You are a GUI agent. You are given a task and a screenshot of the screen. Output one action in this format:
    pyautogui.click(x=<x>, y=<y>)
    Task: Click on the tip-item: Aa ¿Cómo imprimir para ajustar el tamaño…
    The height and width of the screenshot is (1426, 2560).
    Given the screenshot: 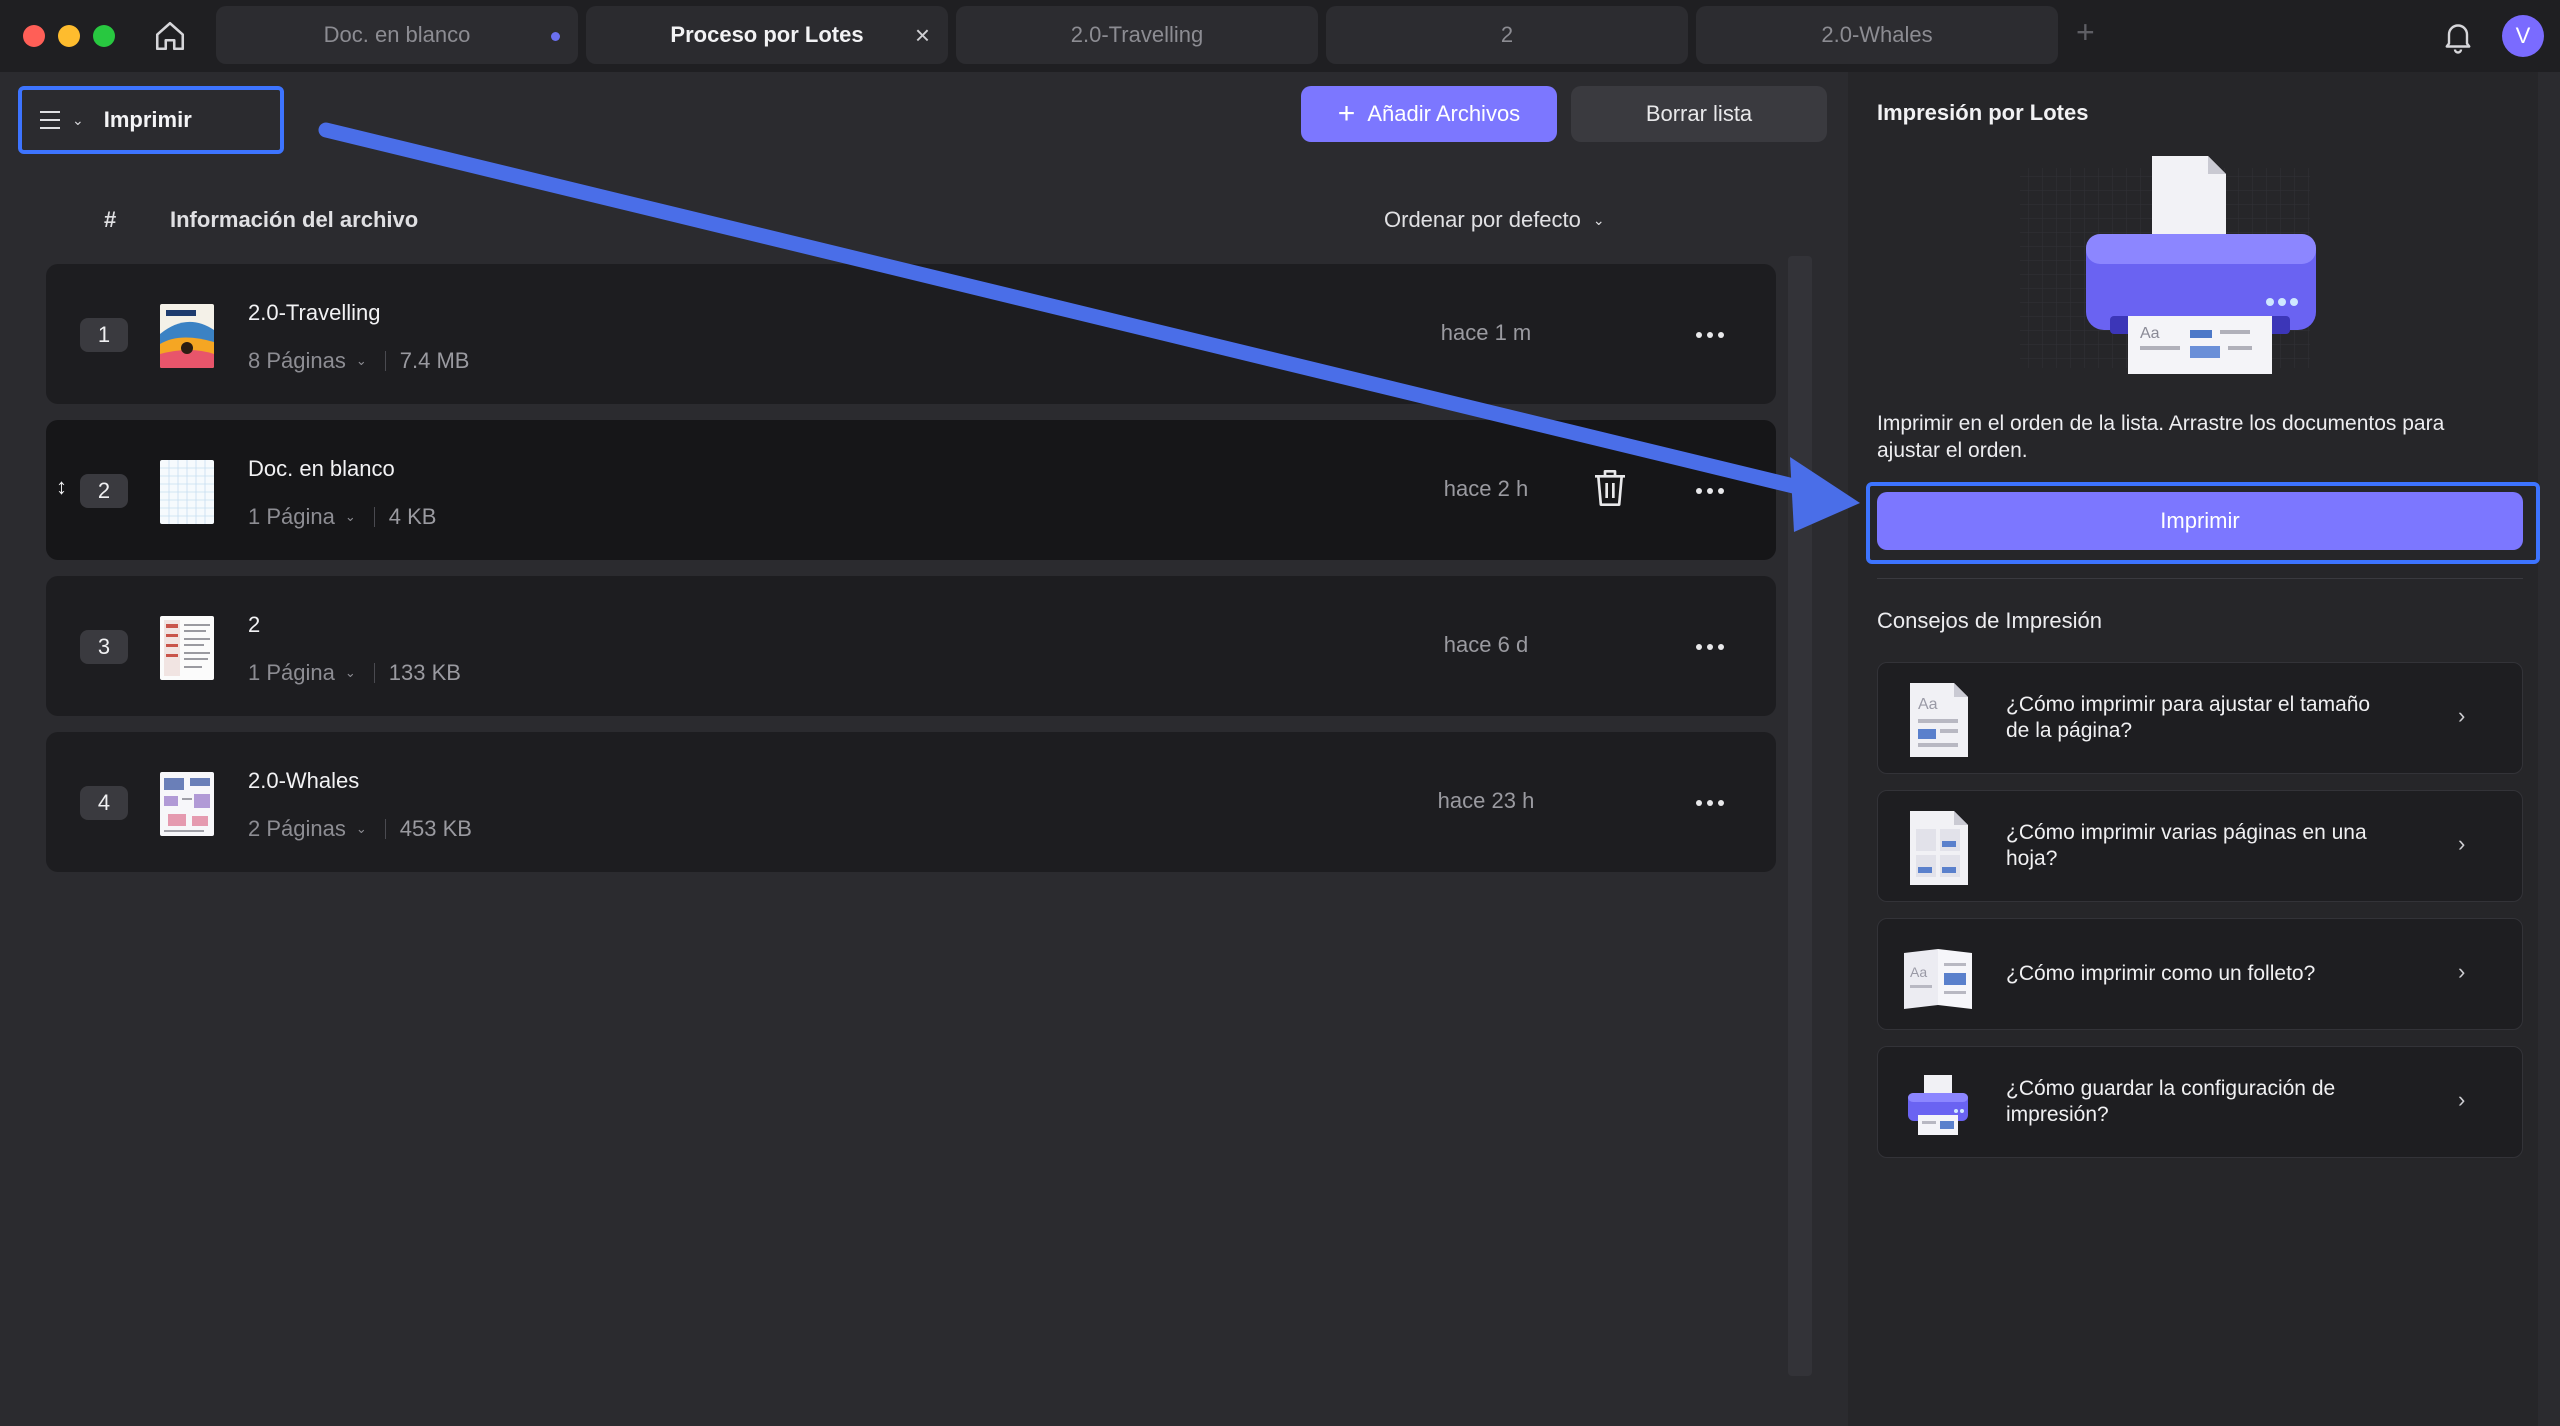 What is the action you would take?
    pyautogui.click(x=2200, y=718)
    